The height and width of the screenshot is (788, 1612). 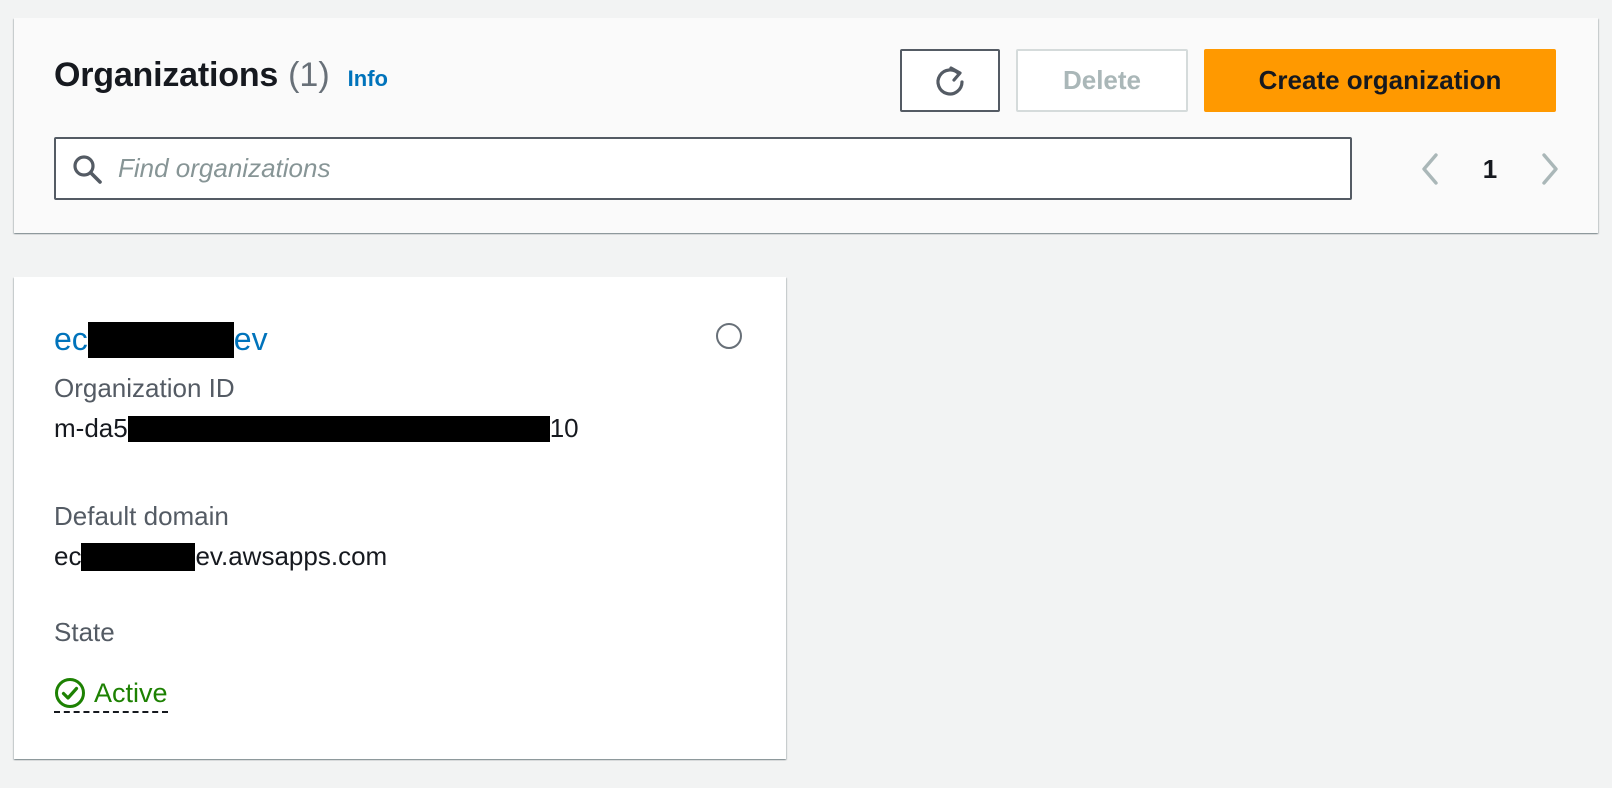 What do you see at coordinates (291, 556) in the screenshot?
I see `domain-suffix: ev.awsapps.com` at bounding box center [291, 556].